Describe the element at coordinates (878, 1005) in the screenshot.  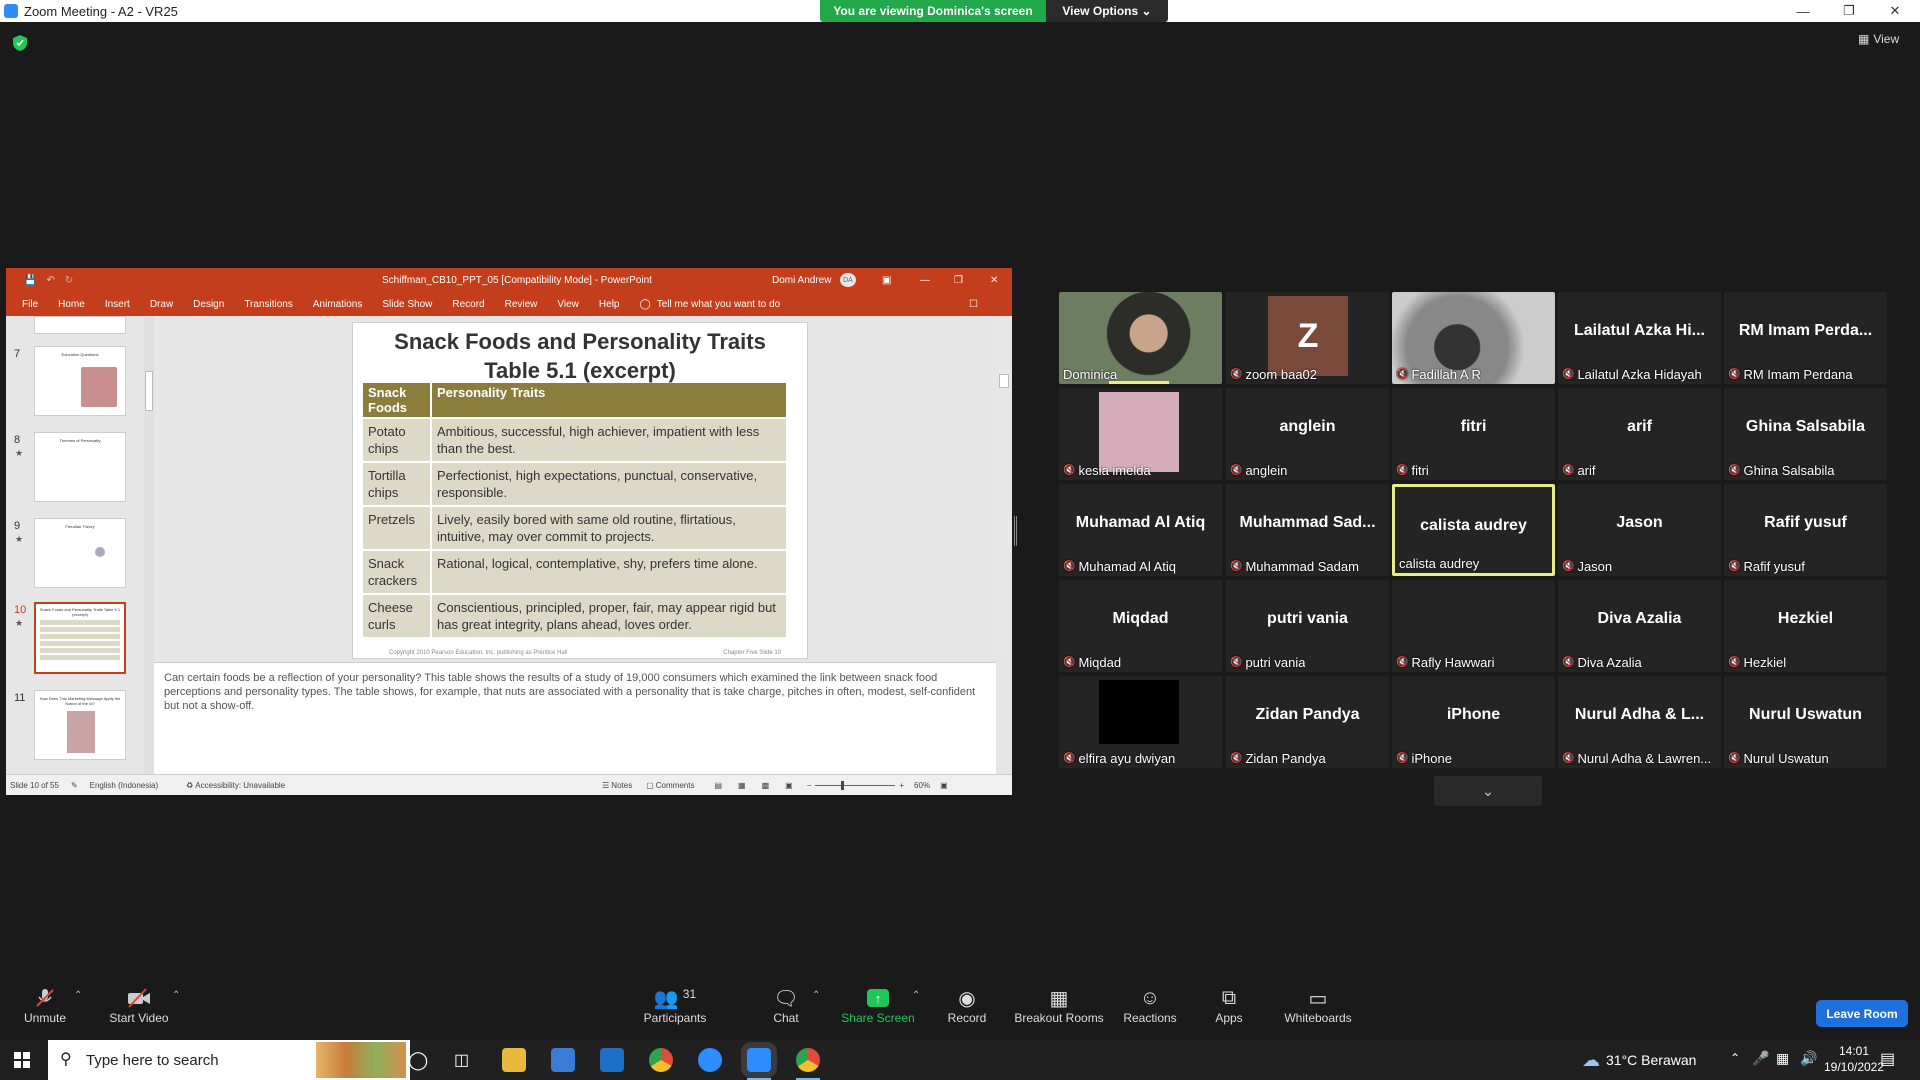
I see `share-screen-button: ↑ Share Screen` at that location.